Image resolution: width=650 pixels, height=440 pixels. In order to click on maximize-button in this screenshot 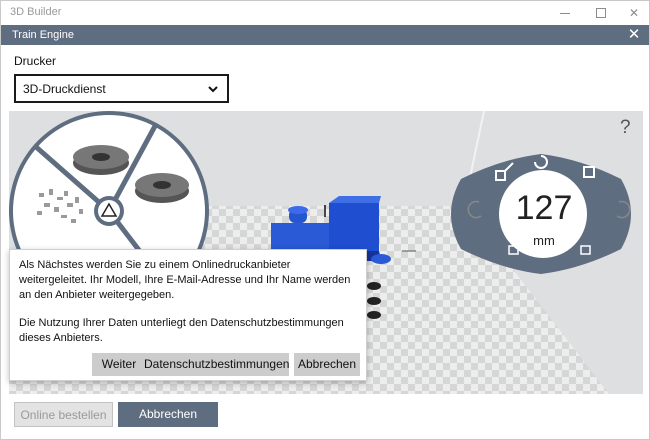, I will do `click(601, 13)`.